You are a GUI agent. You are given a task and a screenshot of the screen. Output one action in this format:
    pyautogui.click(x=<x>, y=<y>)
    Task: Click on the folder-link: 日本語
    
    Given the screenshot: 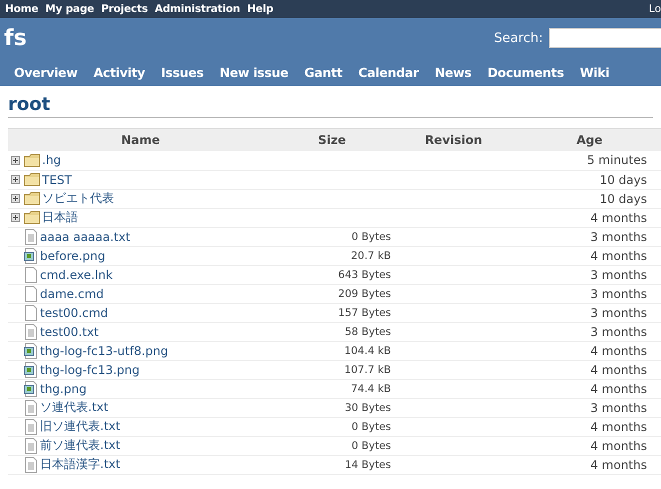 What is the action you would take?
    pyautogui.click(x=60, y=217)
    